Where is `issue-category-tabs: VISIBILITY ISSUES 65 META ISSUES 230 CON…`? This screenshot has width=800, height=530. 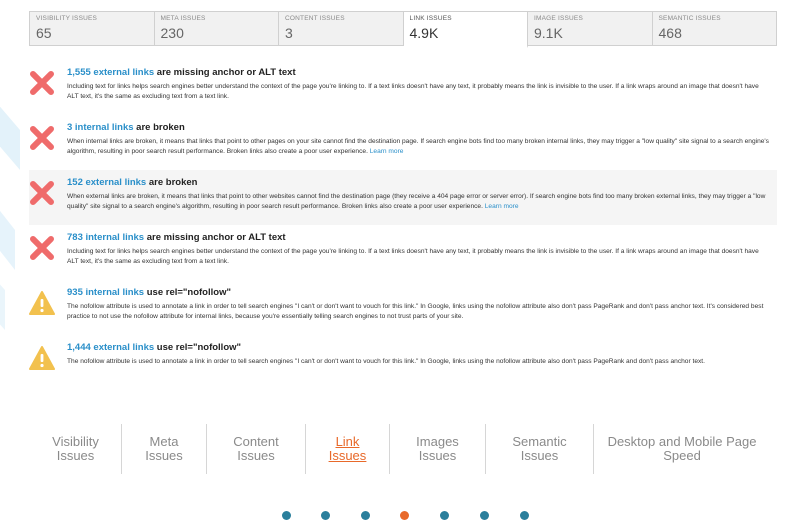 issue-category-tabs: VISIBILITY ISSUES 65 META ISSUES 230 CON… is located at coordinates (403, 29).